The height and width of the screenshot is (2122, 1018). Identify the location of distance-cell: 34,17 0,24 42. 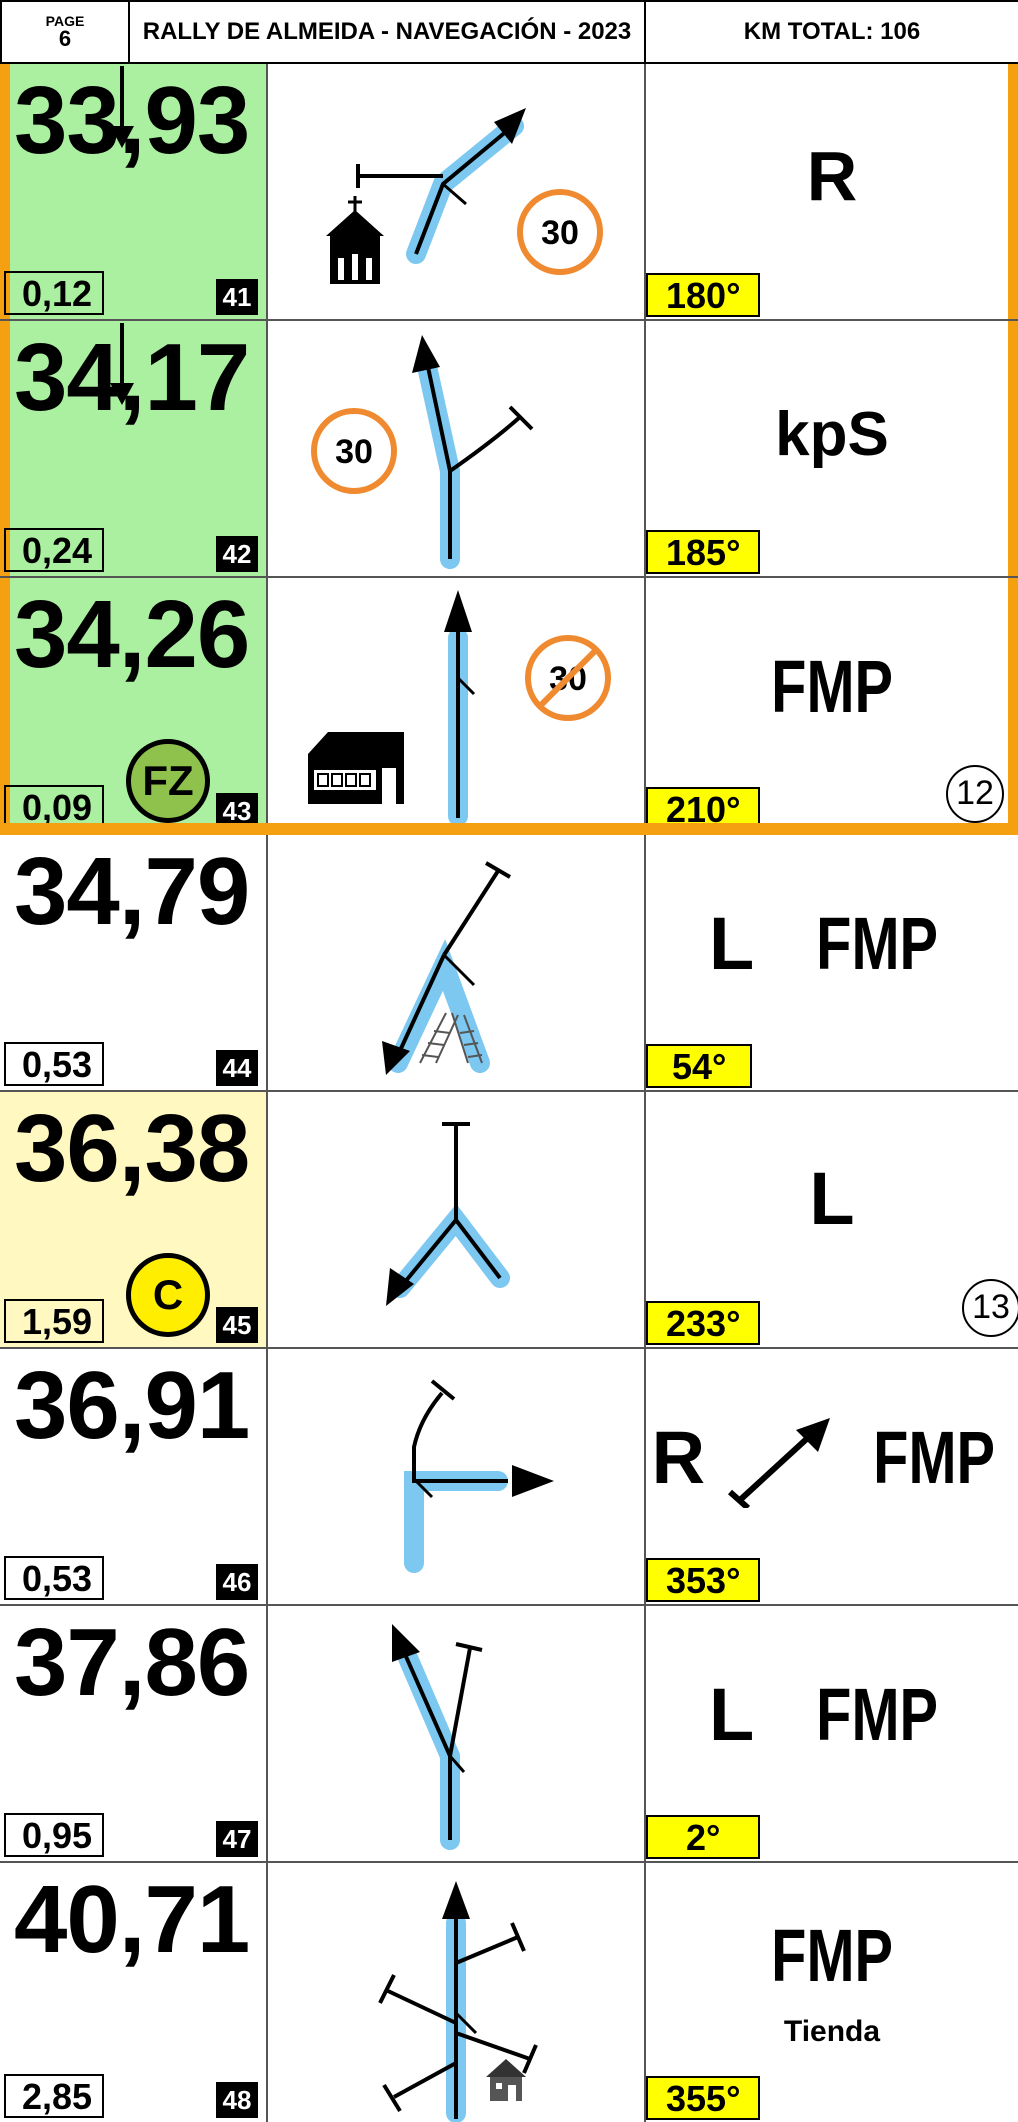
(134, 448).